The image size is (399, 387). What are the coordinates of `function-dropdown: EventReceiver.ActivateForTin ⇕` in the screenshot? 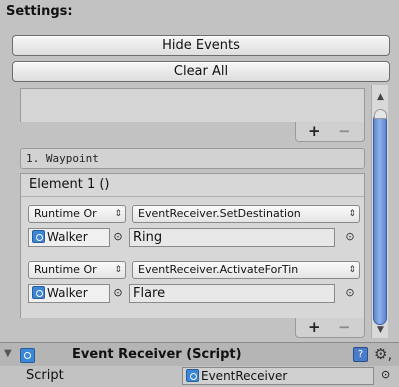 It's located at (246, 270).